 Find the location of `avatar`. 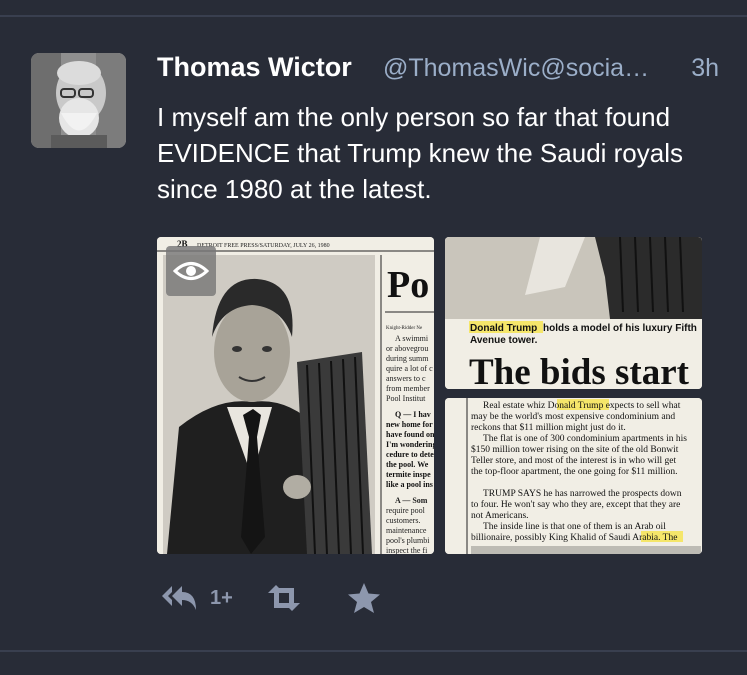

avatar is located at coordinates (78, 100).